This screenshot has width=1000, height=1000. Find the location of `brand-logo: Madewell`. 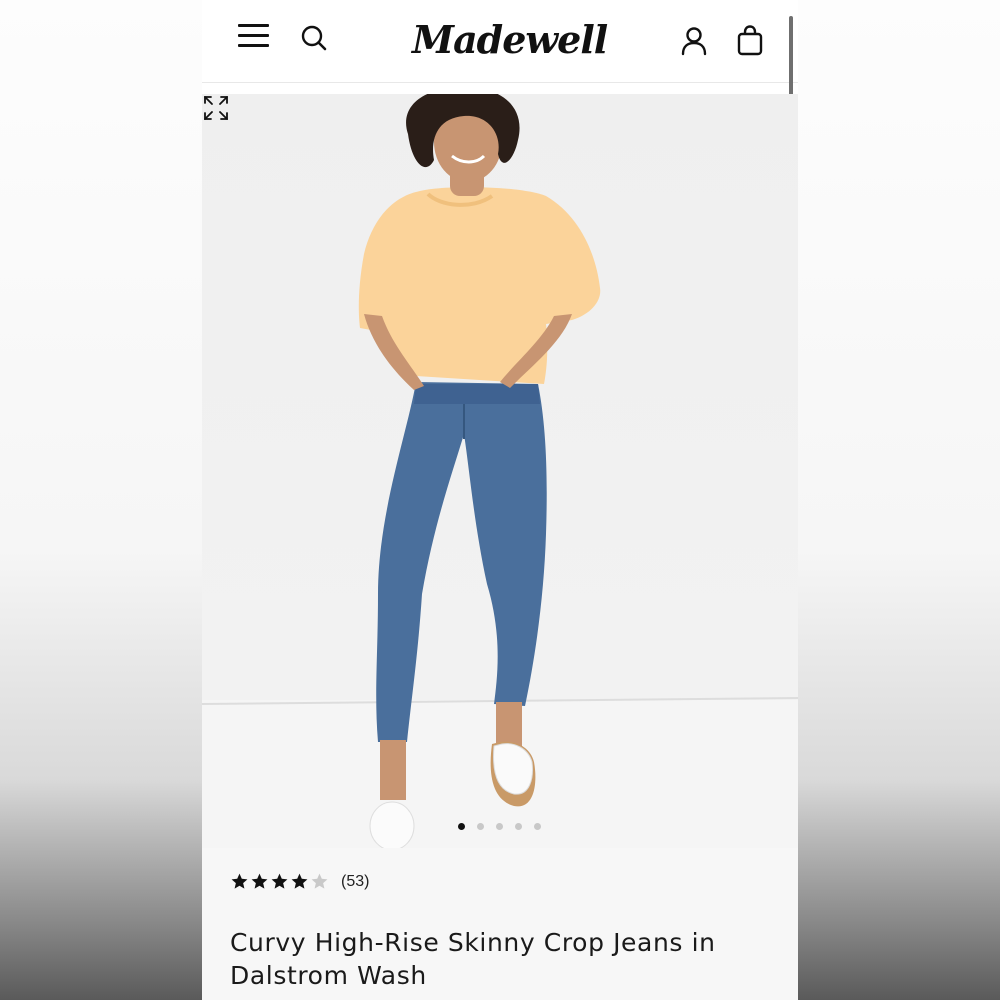

brand-logo: Madewell is located at coordinates (510, 40).